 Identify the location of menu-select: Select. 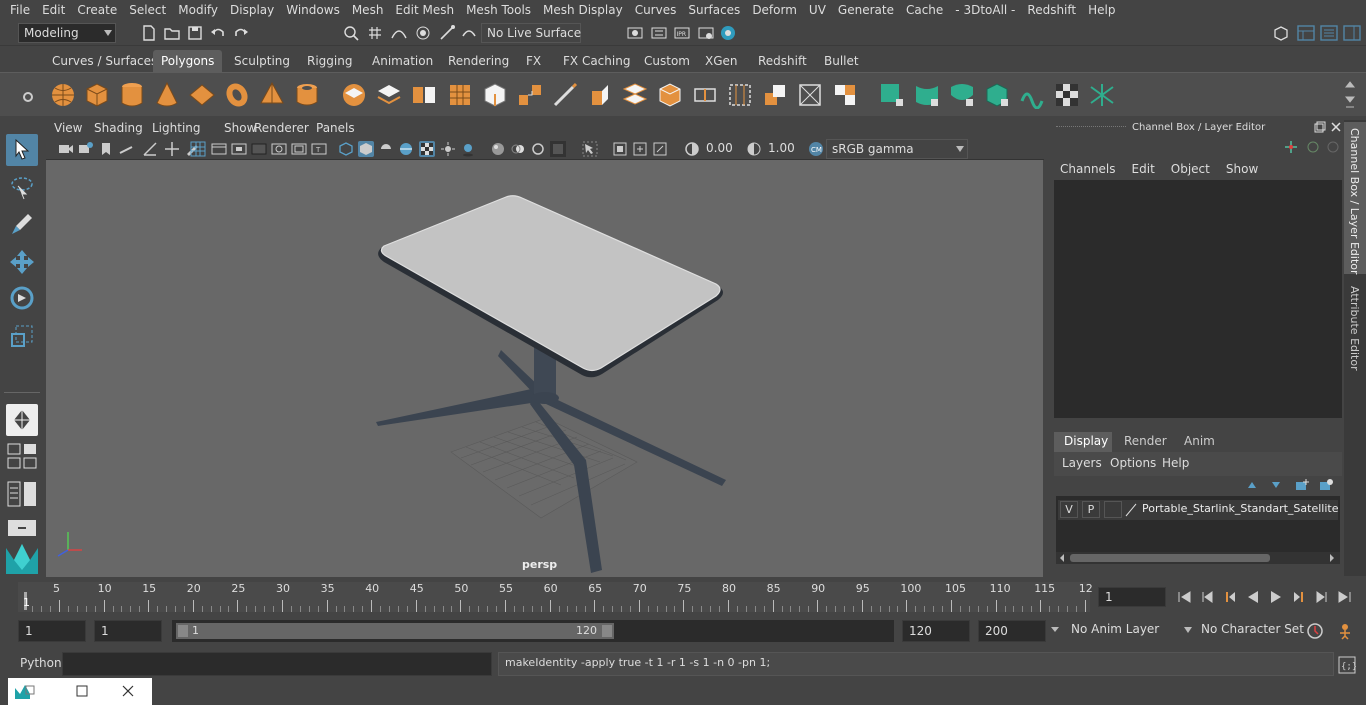
(147, 10).